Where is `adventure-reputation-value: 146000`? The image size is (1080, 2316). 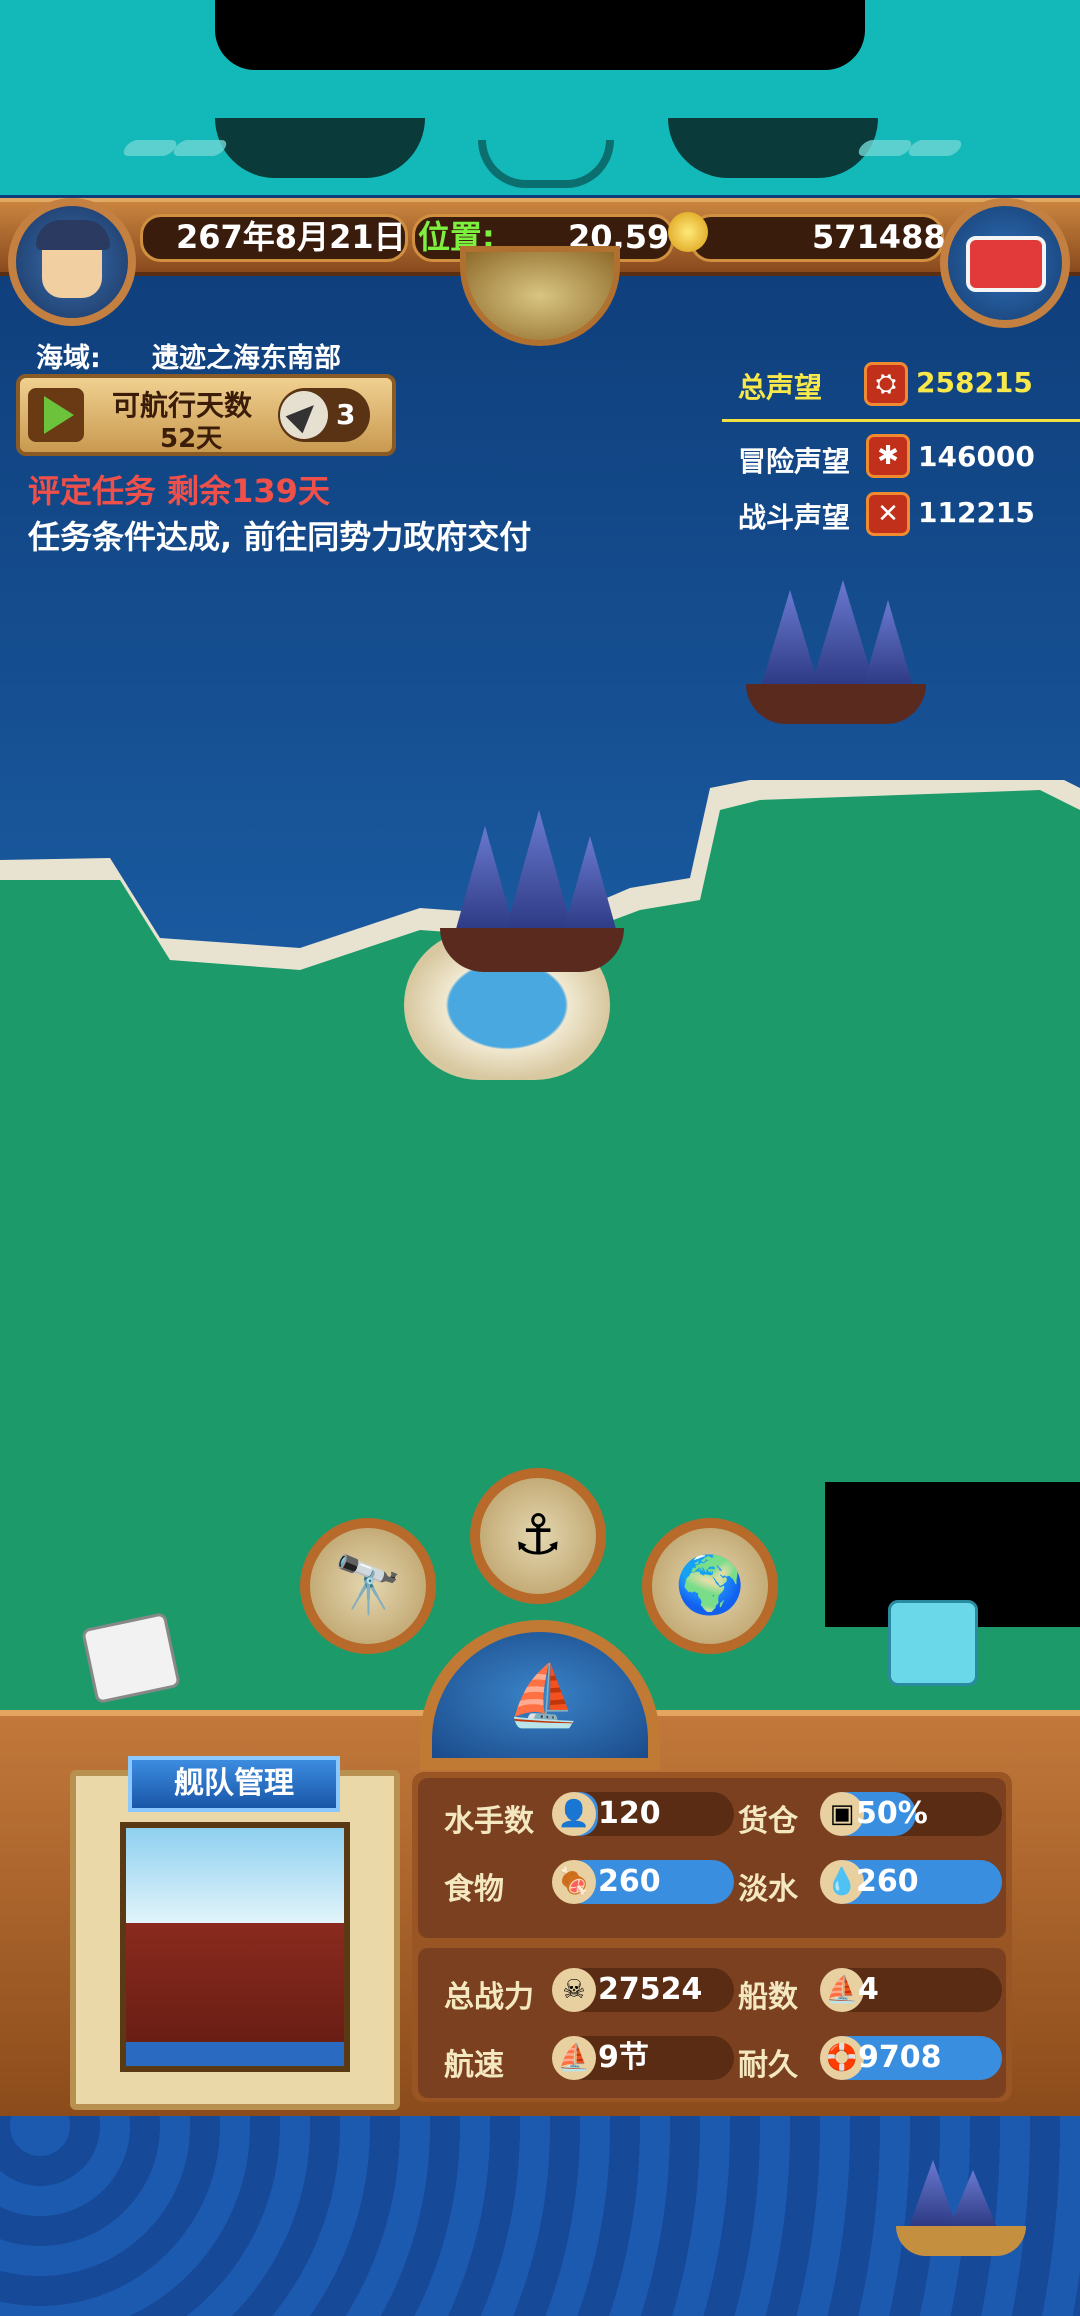
adventure-reputation-value: 146000 is located at coordinates (976, 456).